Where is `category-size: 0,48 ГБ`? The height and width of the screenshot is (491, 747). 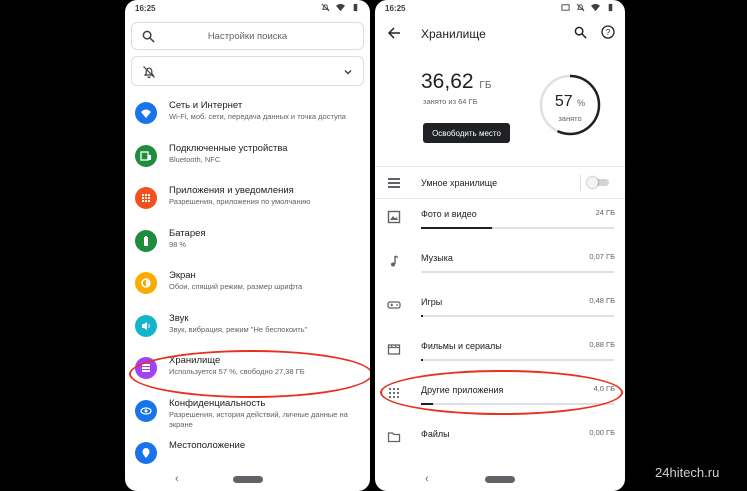 category-size: 0,48 ГБ is located at coordinates (602, 300).